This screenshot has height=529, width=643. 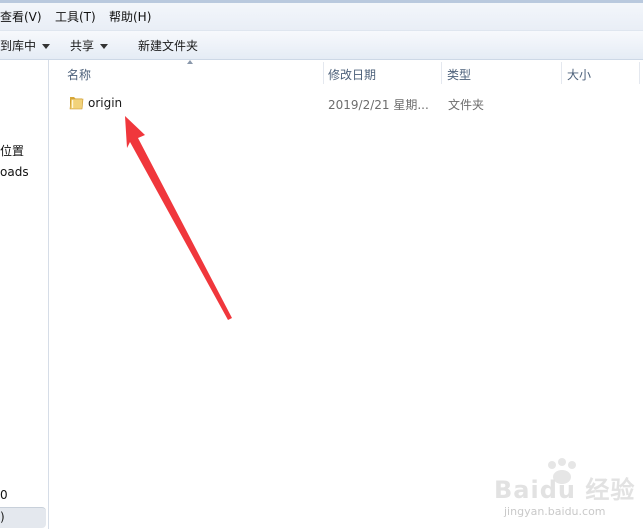 I want to click on nav-item-partial-bottom: ), so click(x=2, y=517).